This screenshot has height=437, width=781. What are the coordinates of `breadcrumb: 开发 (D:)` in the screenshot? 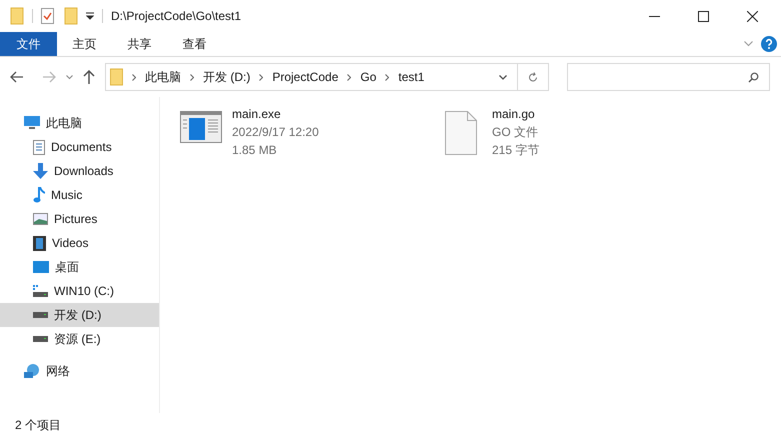 It's located at (226, 77).